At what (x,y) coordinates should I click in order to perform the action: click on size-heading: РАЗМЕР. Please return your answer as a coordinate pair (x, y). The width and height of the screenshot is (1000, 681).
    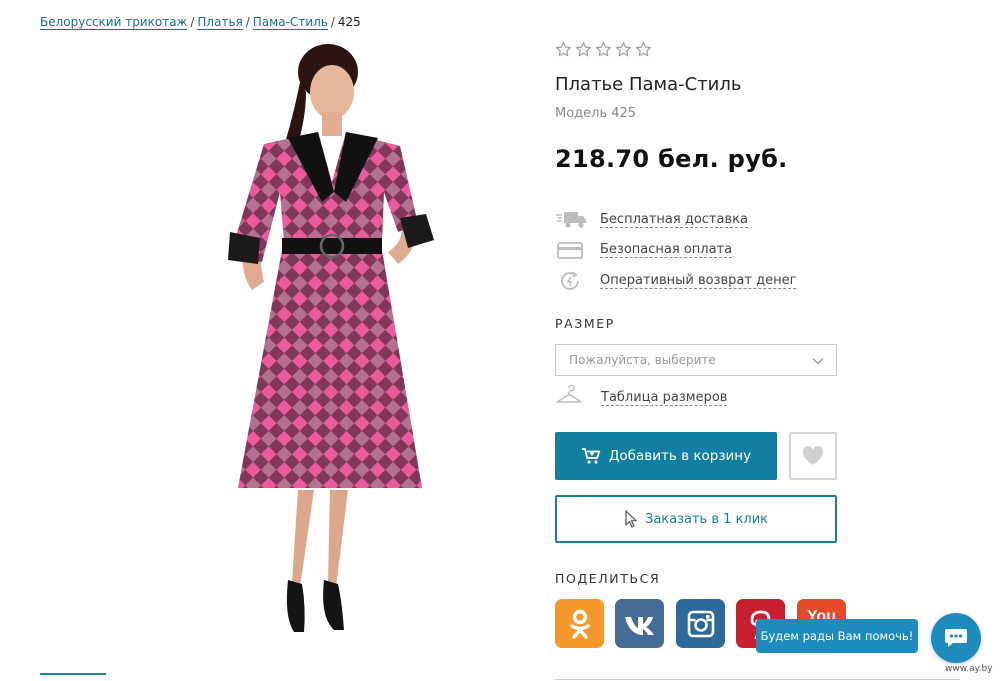
    Looking at the image, I should click on (585, 323).